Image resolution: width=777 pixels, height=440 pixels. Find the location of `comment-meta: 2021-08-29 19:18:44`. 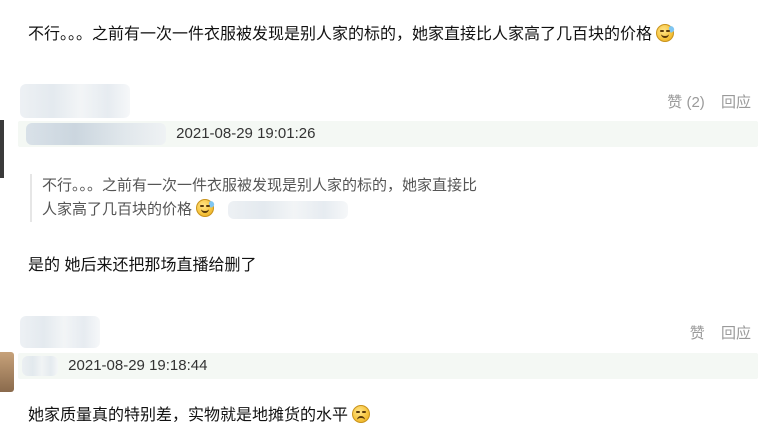

comment-meta: 2021-08-29 19:18:44 is located at coordinates (388, 366).